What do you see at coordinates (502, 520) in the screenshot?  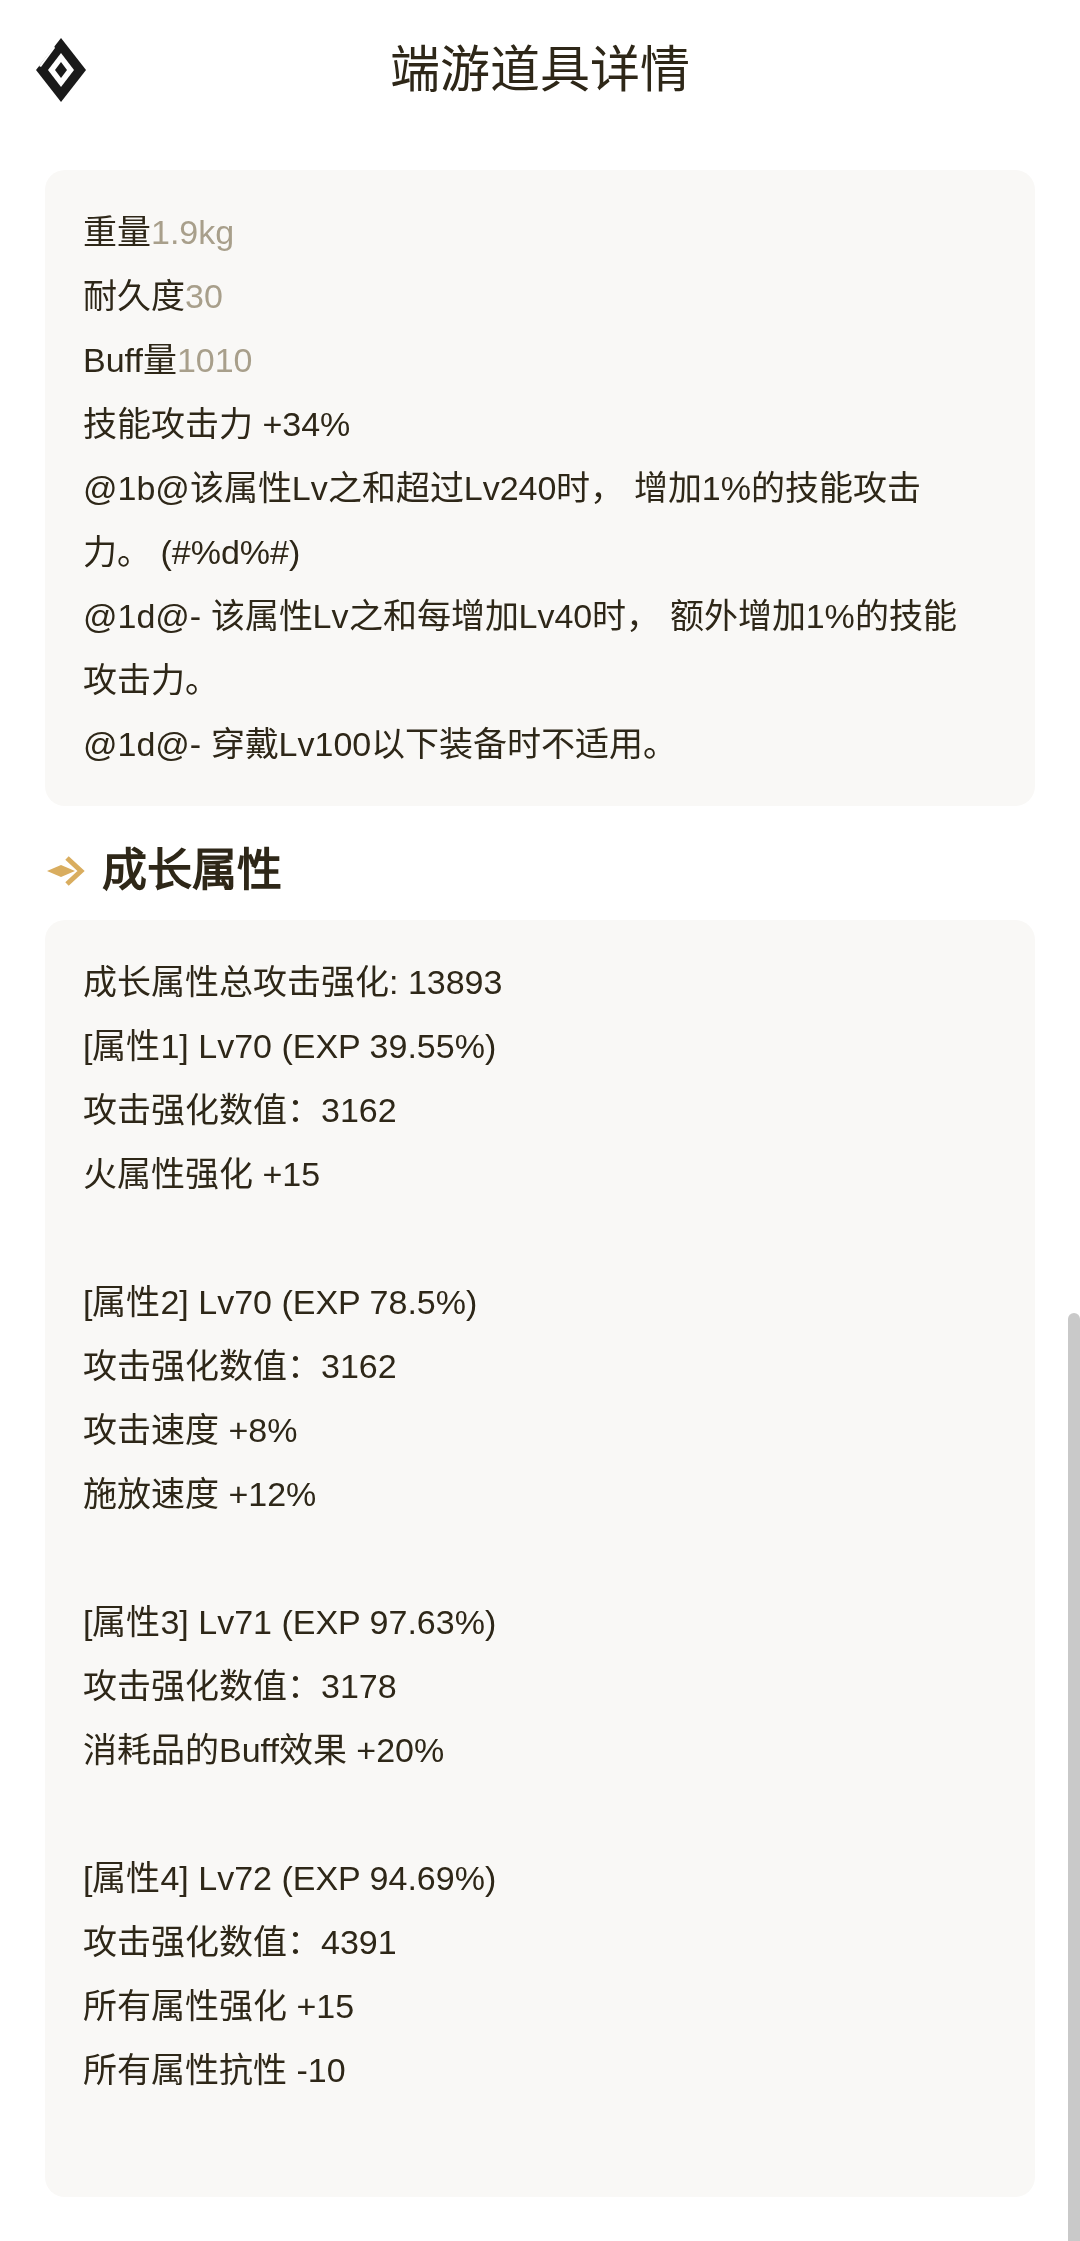 I see `description-text: @1b@该属性Lv之和超过Lv240时， 增加1%的技能攻击力。 (#%d%#)` at bounding box center [502, 520].